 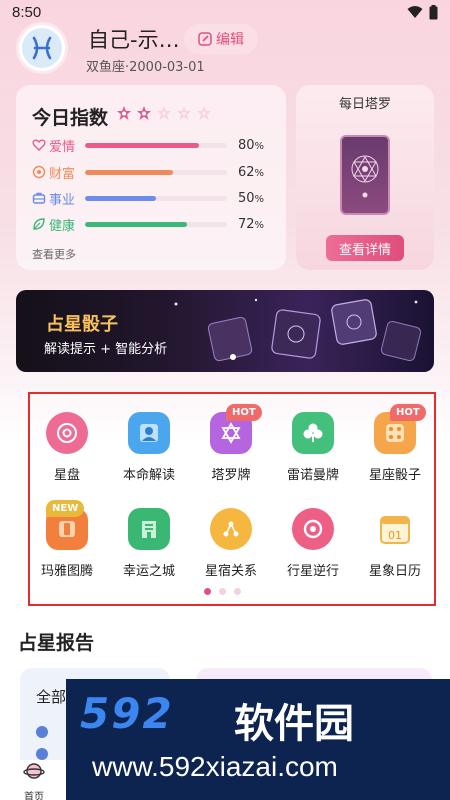 I want to click on view-more-link: 查看更多, so click(x=54, y=254).